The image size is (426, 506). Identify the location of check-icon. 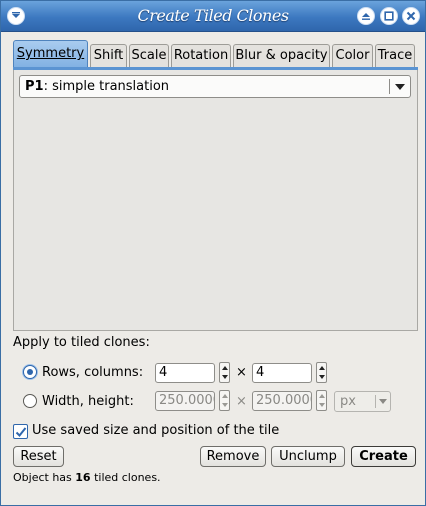
(21, 432).